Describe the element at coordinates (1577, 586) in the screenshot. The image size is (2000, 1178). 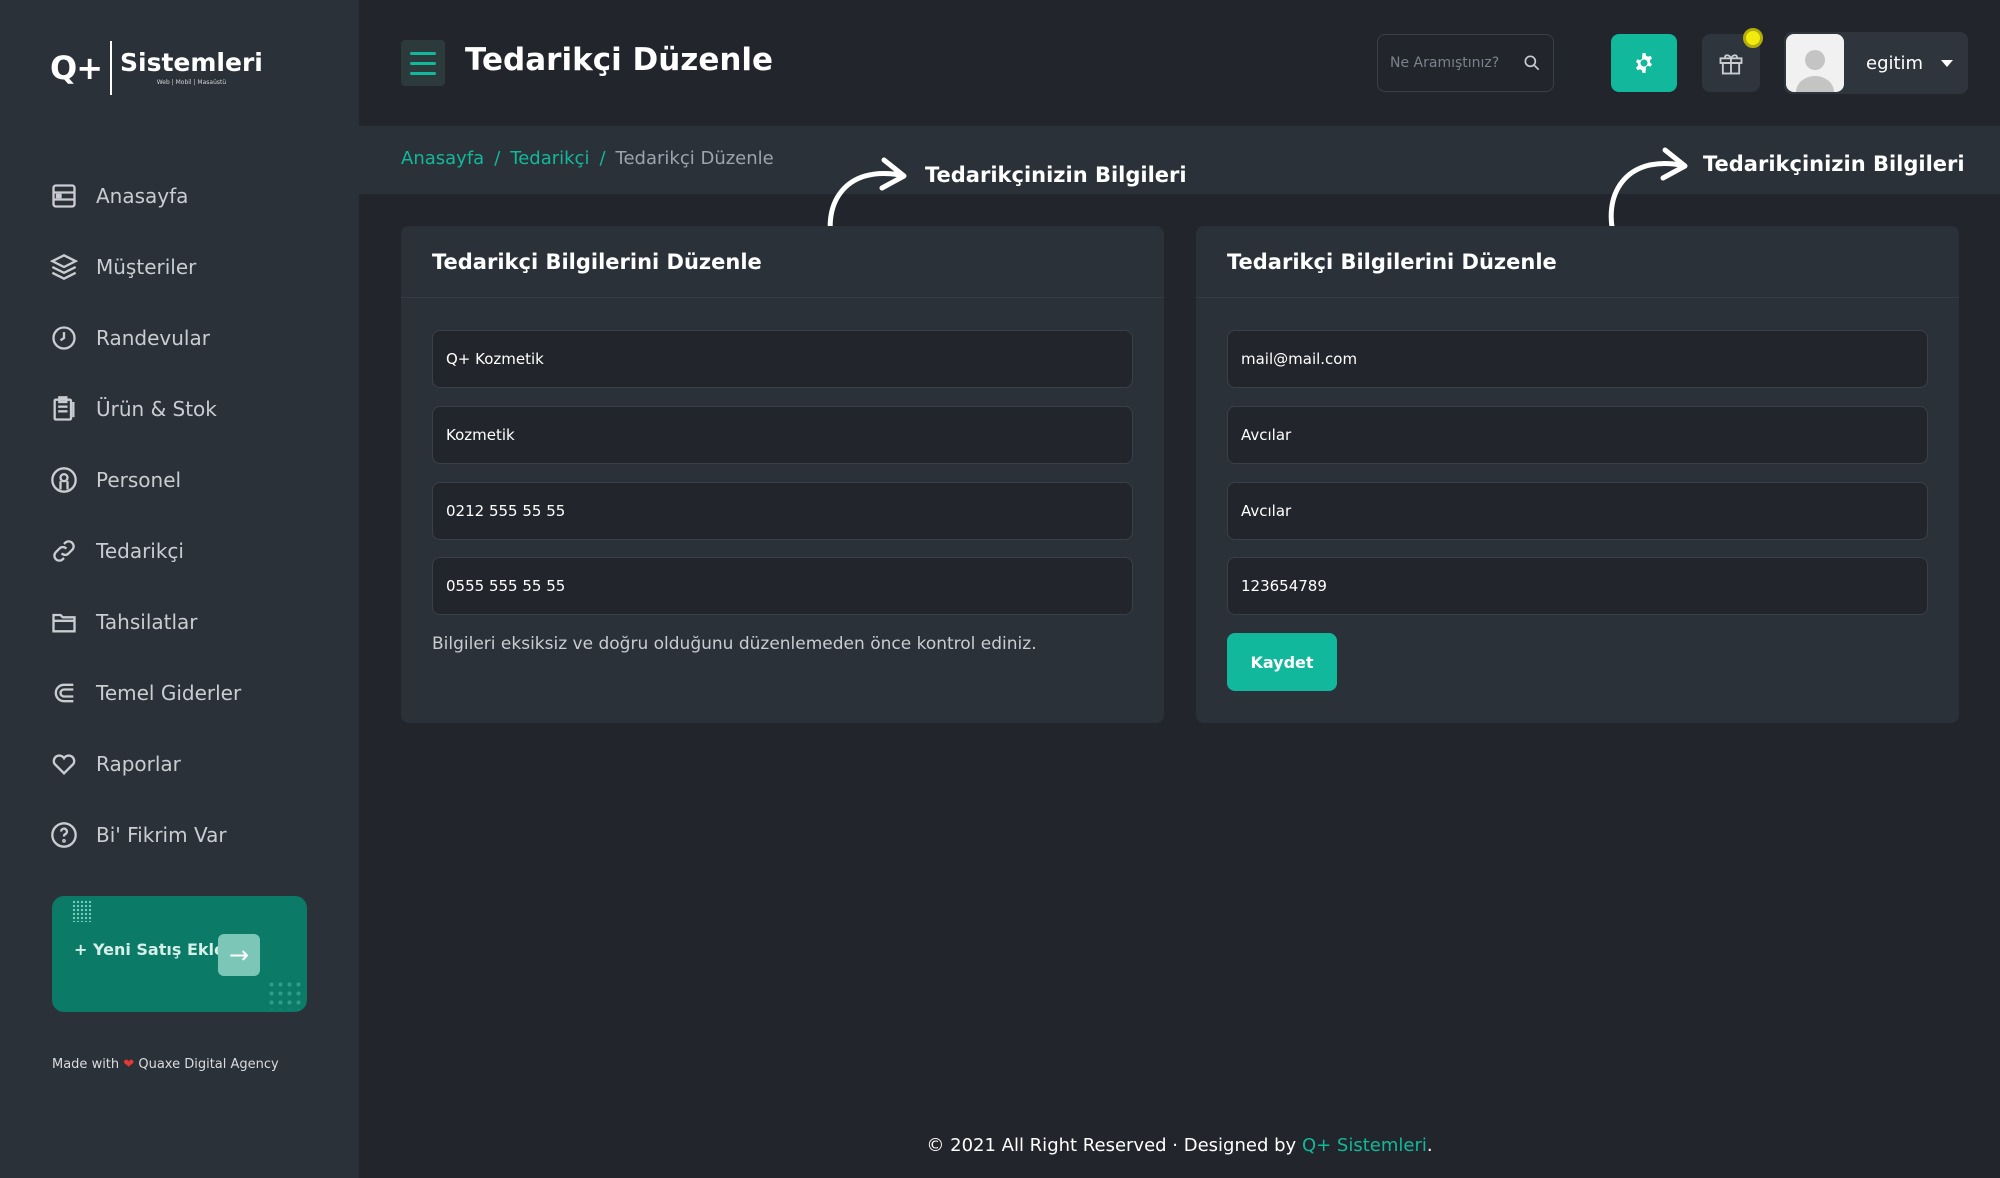
I see `tax-number-field` at that location.